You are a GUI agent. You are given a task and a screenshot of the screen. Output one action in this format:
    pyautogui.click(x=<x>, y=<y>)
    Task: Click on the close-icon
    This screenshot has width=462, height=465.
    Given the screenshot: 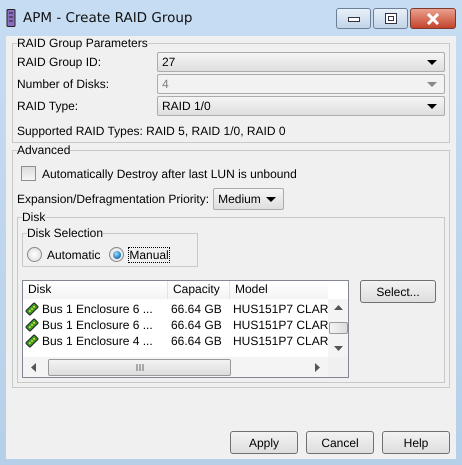 What is the action you would take?
    pyautogui.click(x=433, y=18)
    